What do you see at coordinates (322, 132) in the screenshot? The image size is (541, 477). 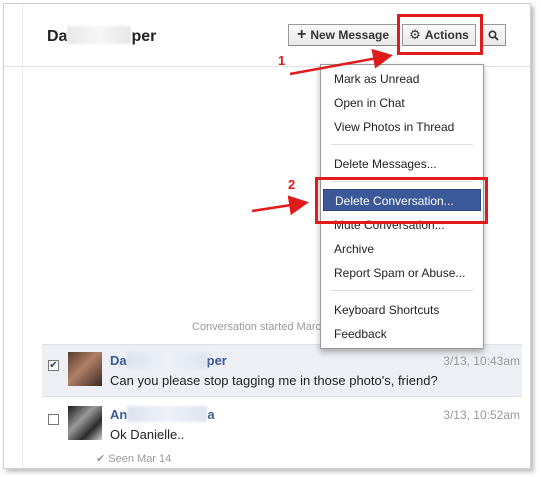 I see `annotation-arrows` at bounding box center [322, 132].